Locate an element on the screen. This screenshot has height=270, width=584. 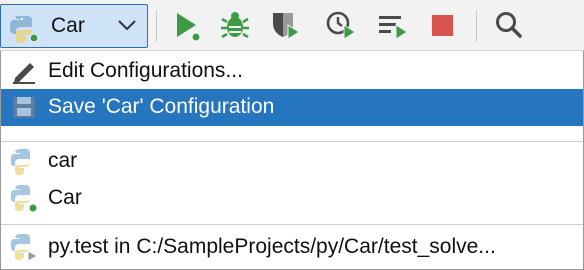
menu-item-label: Save 'Car' Configuration is located at coordinates (161, 106).